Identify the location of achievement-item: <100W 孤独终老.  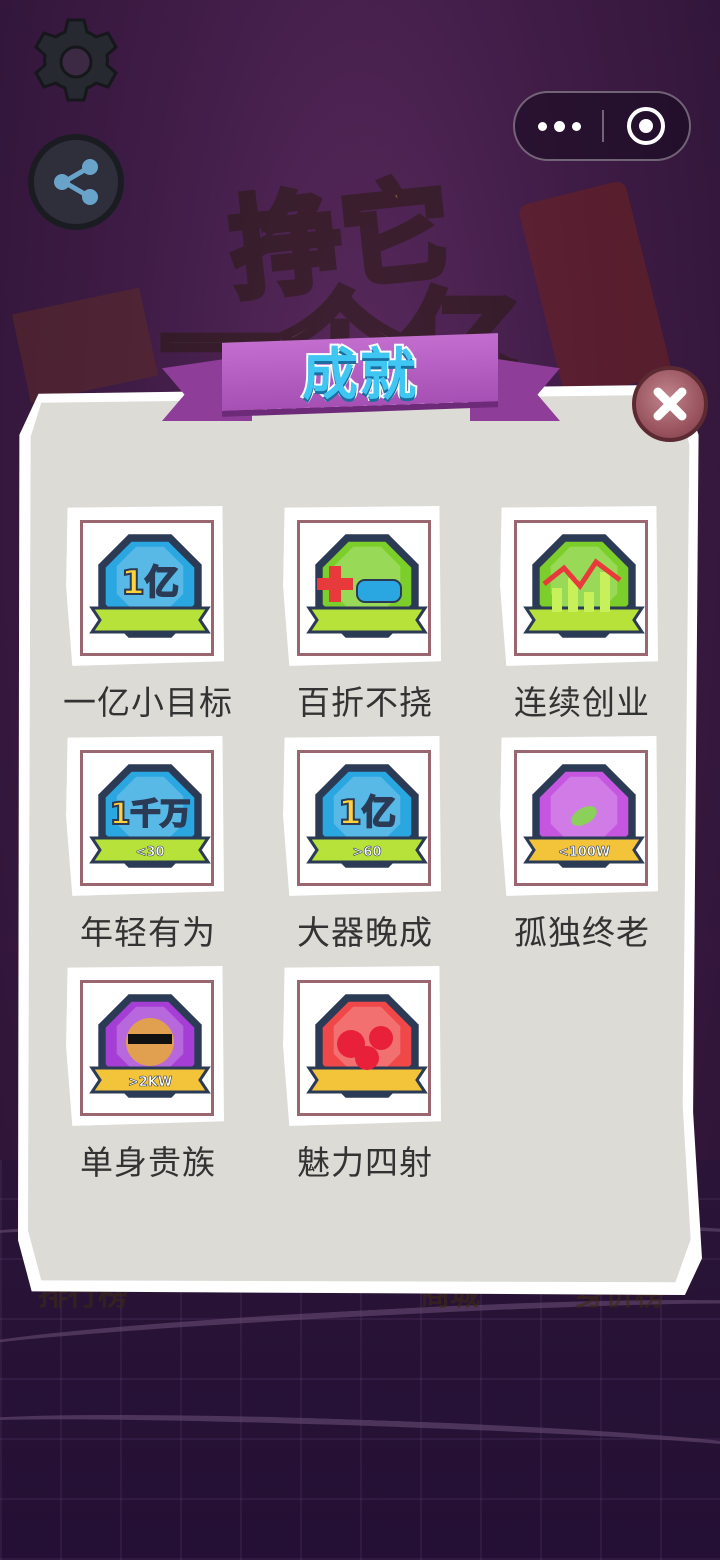
(582, 846).